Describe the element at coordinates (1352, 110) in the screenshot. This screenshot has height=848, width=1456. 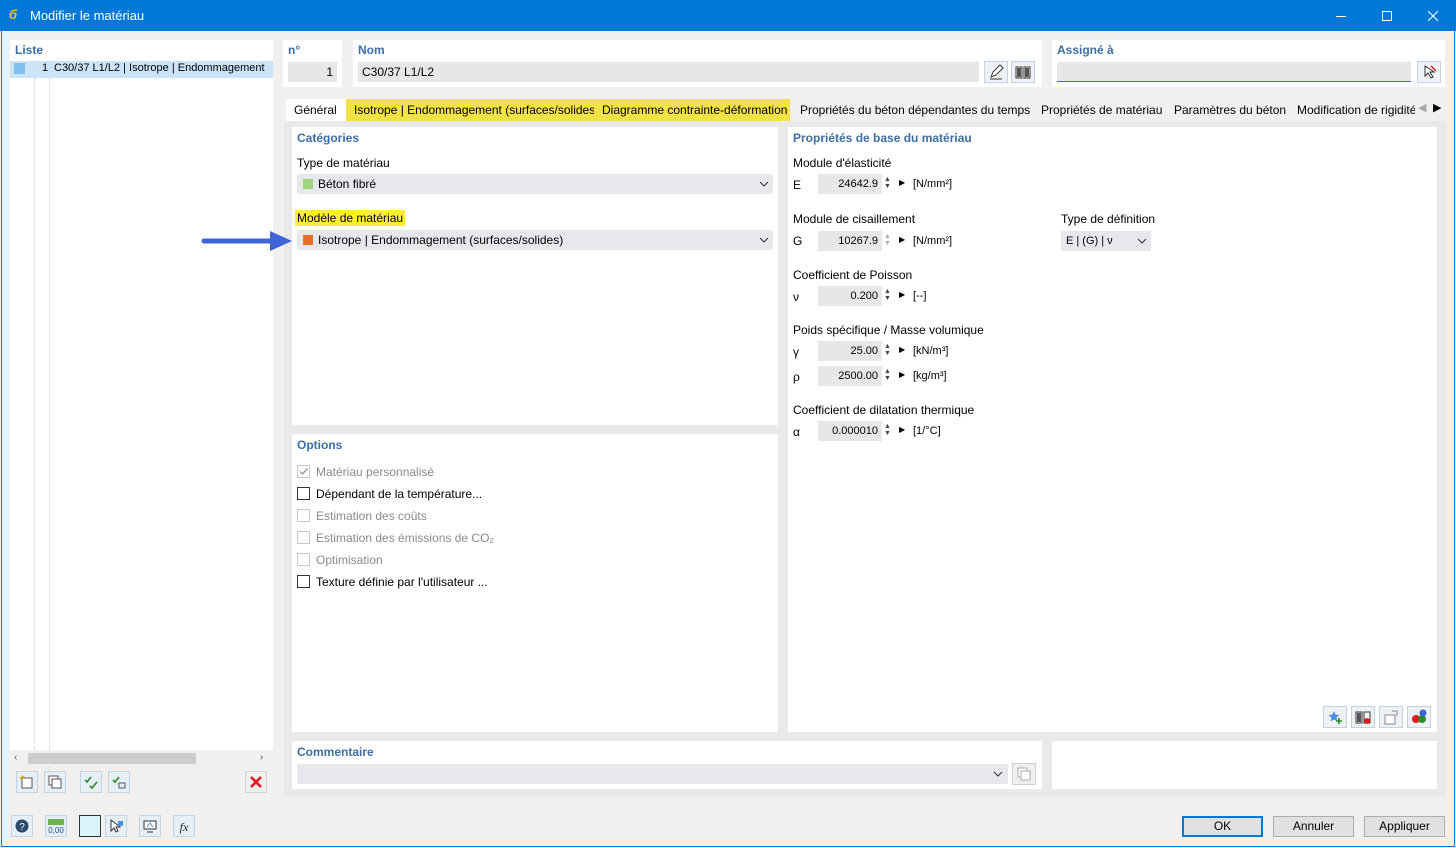
I see `tab-stiffness-modification: Modification de rigidité` at that location.